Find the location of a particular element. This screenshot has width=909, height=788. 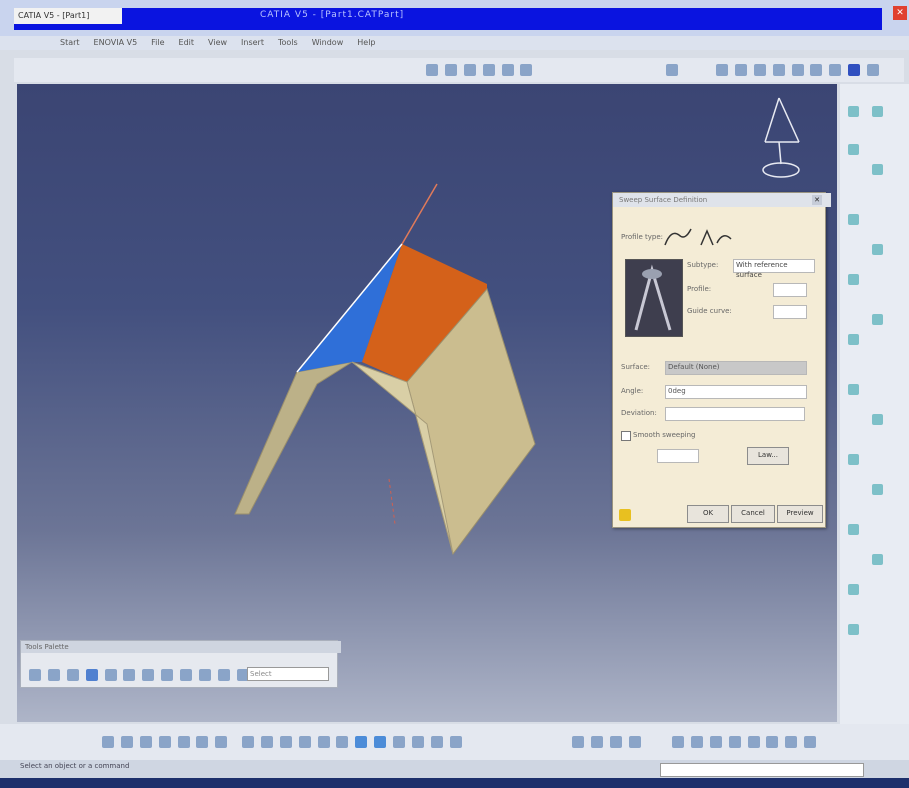

menu-edit: Edit is located at coordinates (187, 43).